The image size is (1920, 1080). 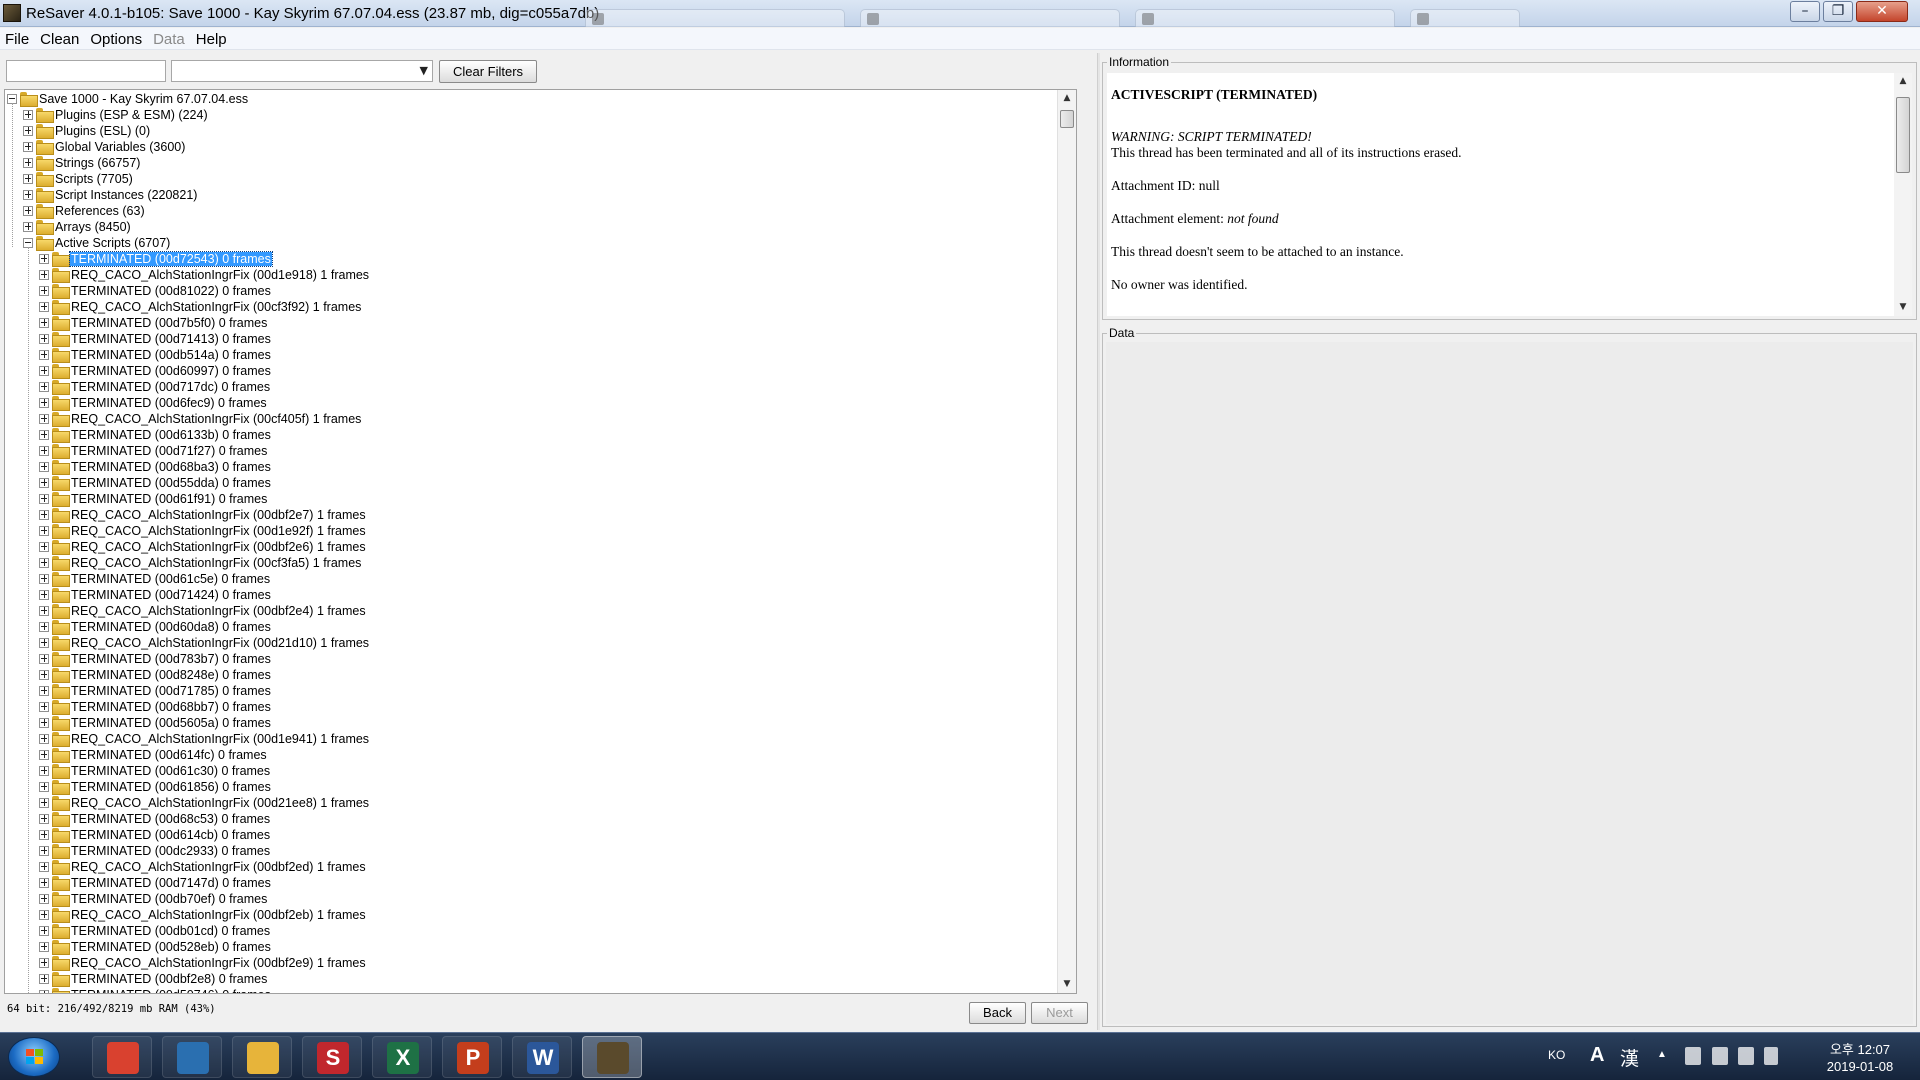 I want to click on maximize-button: ❐, so click(x=1838, y=11).